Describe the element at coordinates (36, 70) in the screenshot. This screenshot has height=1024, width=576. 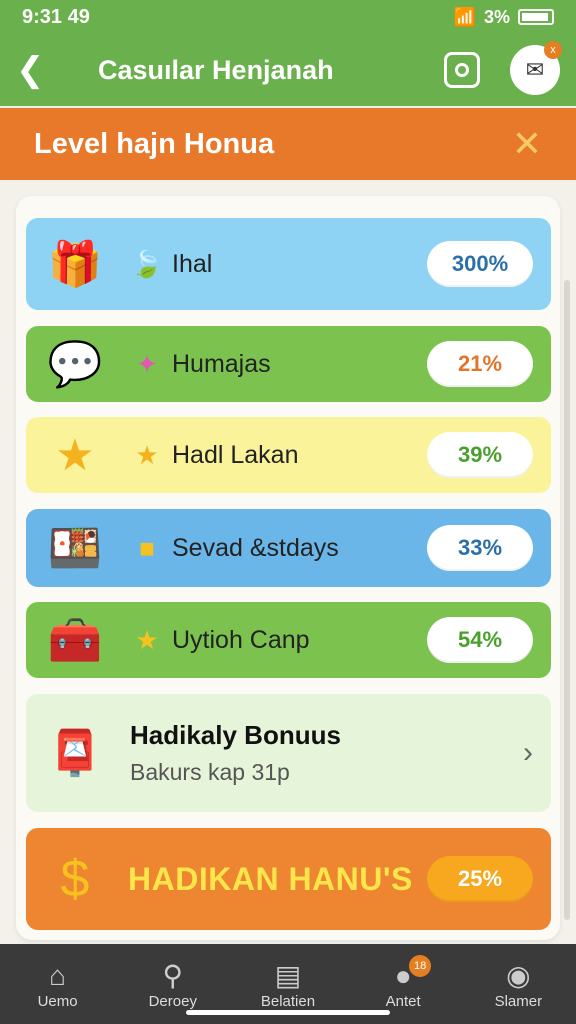
I see `back-button: ❮` at that location.